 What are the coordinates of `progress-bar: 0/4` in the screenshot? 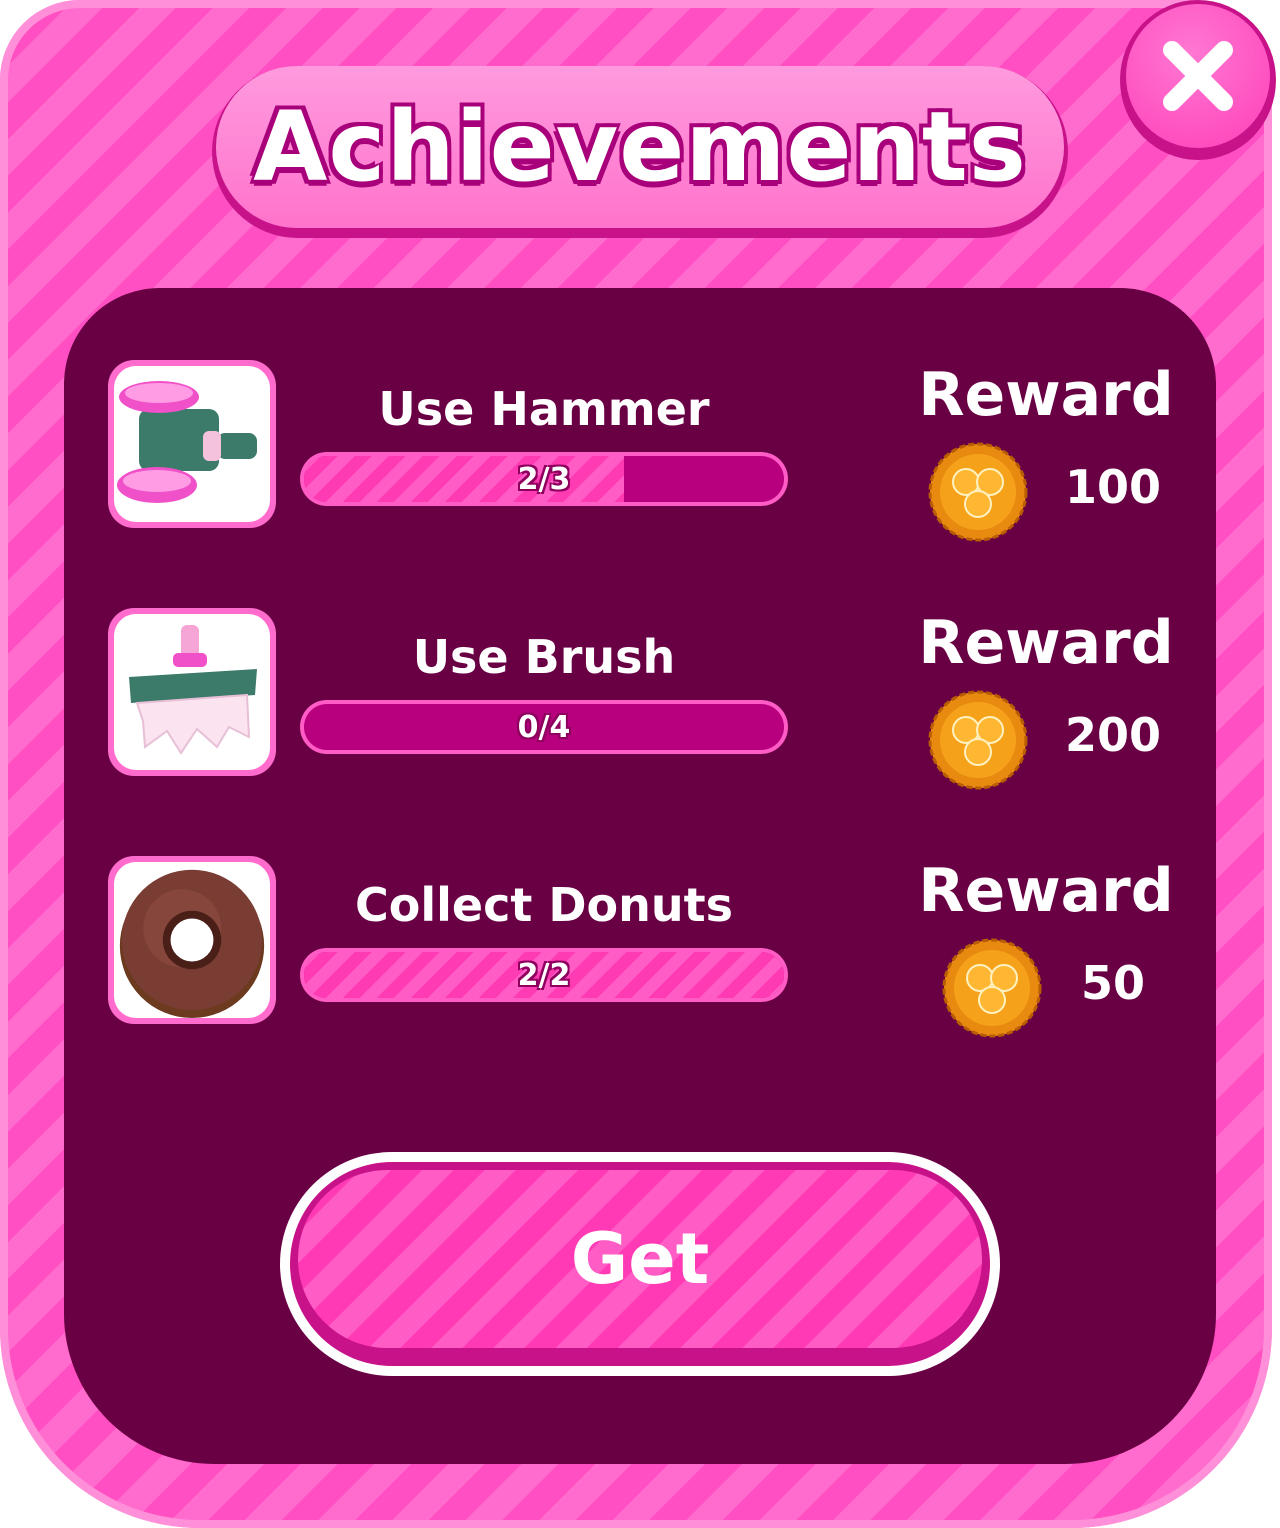 It's located at (544, 727).